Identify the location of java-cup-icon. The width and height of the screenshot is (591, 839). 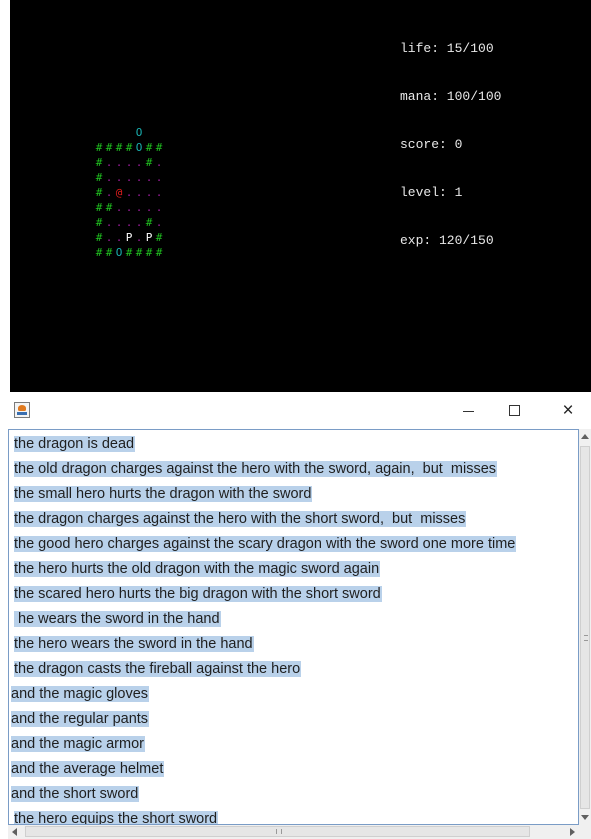
(22, 410).